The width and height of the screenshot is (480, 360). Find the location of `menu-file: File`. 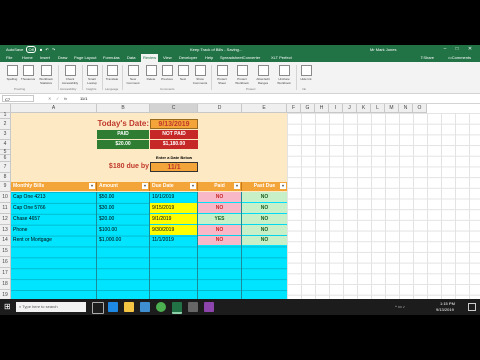

menu-file: File is located at coordinates (9, 58).